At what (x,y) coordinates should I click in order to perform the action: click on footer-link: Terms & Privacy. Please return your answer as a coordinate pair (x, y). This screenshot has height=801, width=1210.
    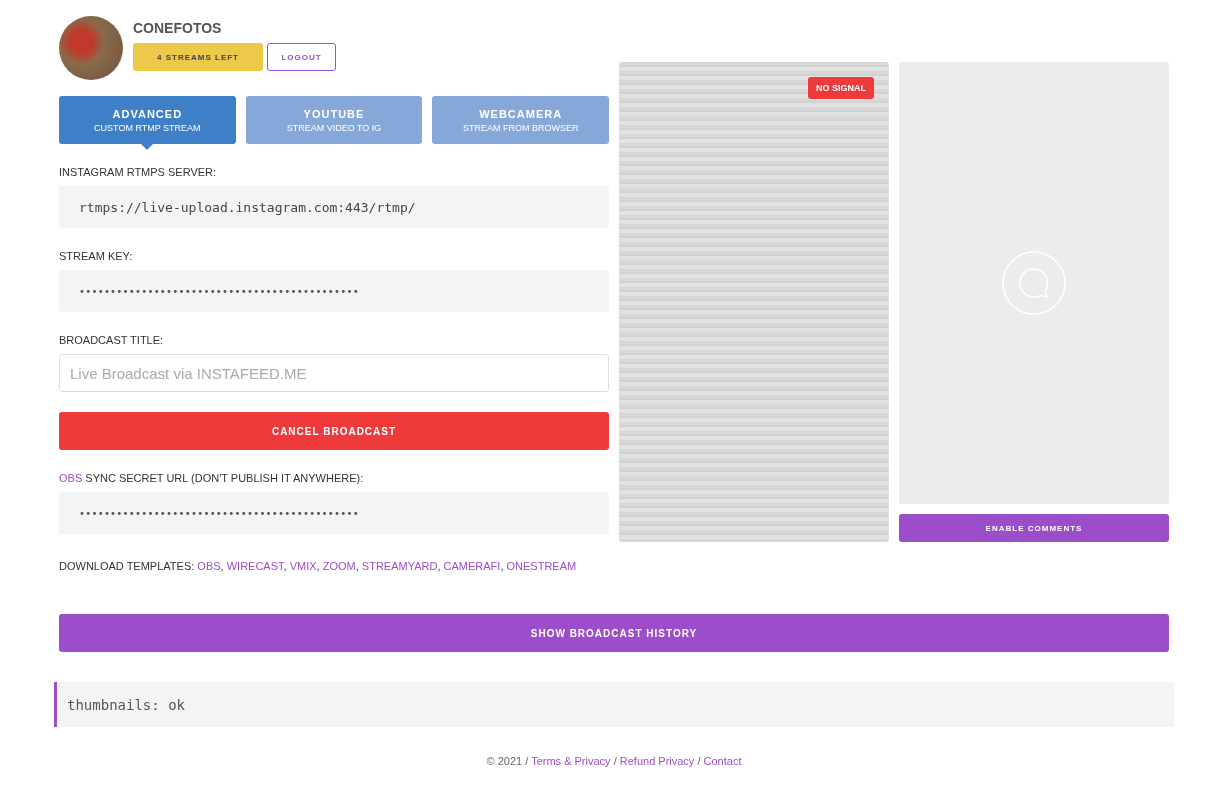
    Looking at the image, I should click on (571, 761).